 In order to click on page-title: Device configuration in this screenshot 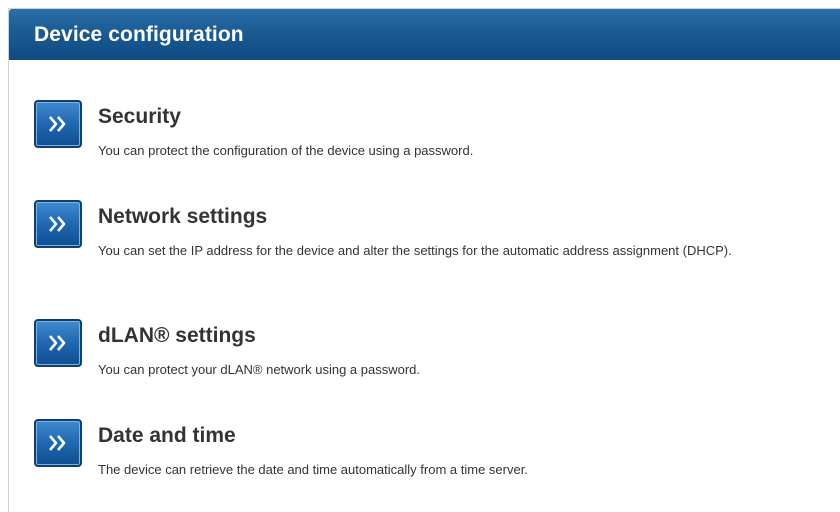, I will do `click(139, 34)`.